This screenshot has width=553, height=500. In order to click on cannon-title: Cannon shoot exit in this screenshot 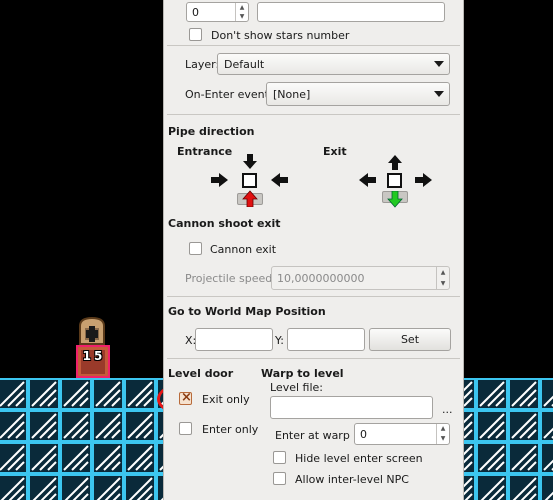, I will do `click(224, 223)`.